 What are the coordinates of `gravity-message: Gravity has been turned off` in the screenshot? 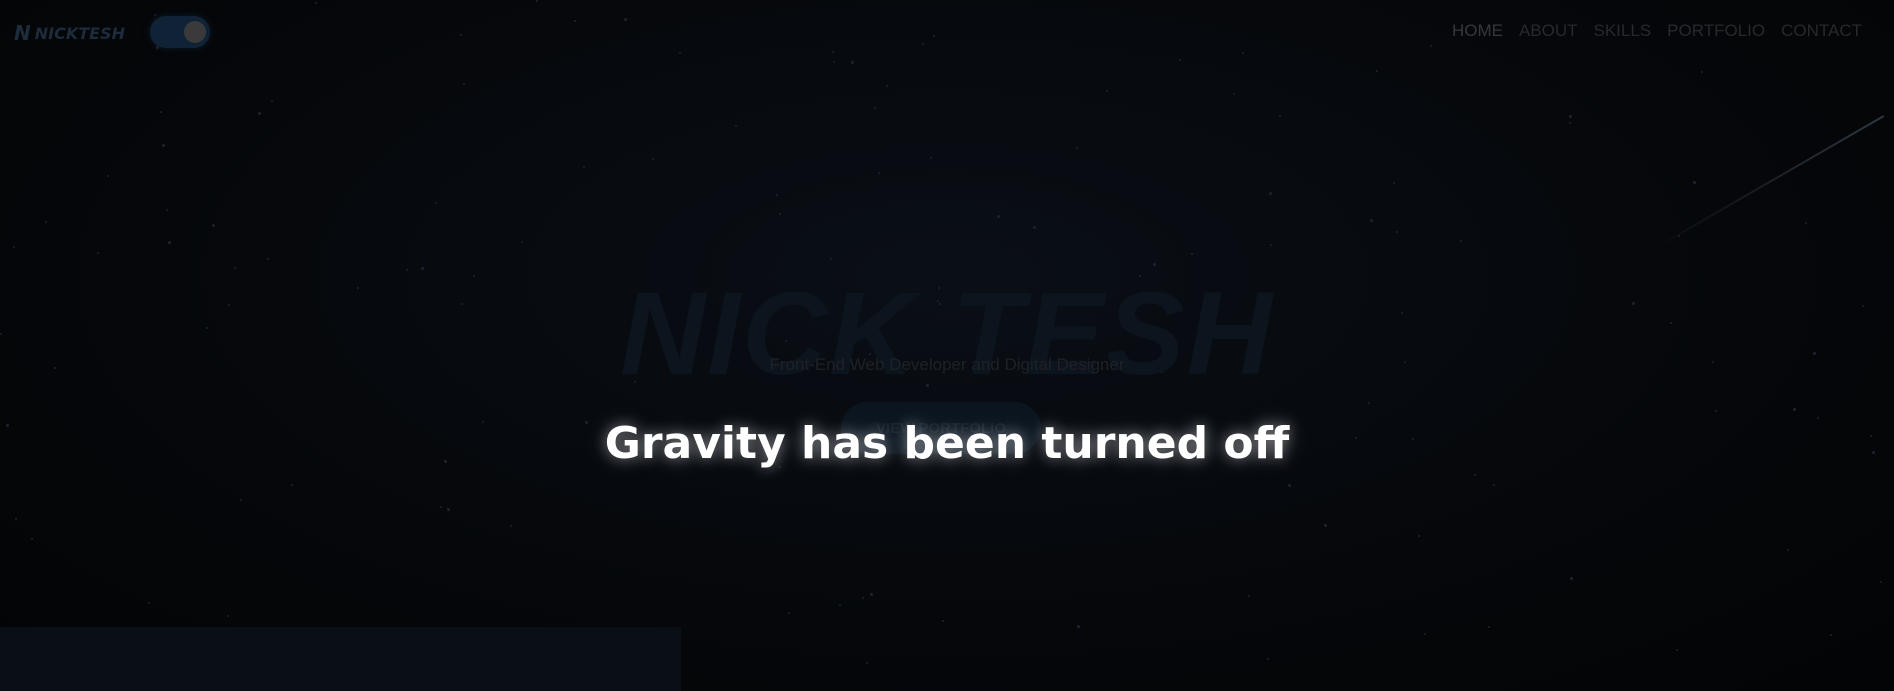 It's located at (947, 443).